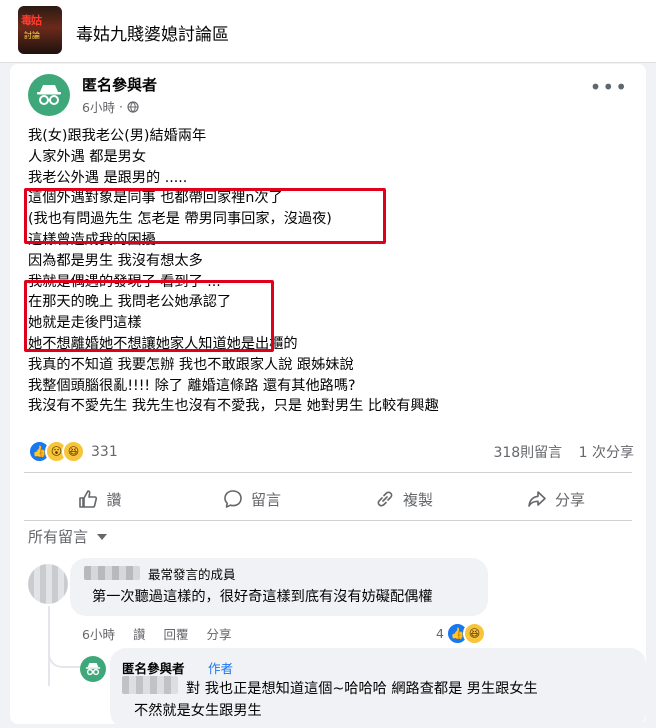 The width and height of the screenshot is (656, 728). What do you see at coordinates (233, 406) in the screenshot?
I see `post-line: 我沒有不愛先生 我先生也沒有不愛我，只是 她對男生 比較有興趣` at bounding box center [233, 406].